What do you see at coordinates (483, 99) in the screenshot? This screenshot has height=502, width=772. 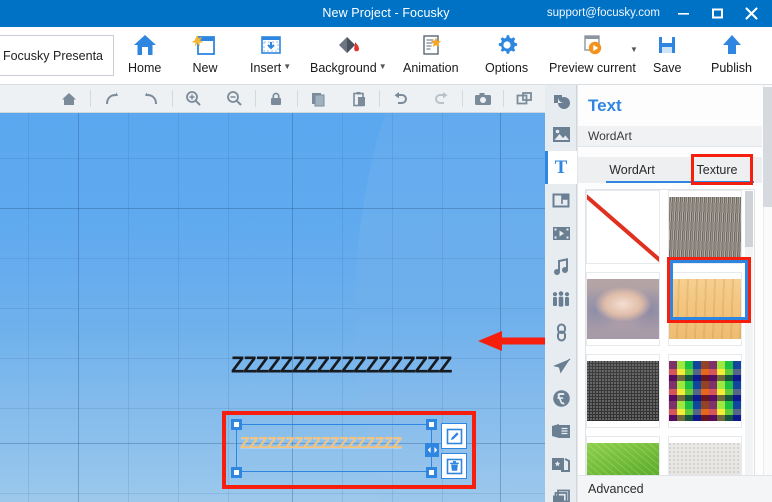 I see `camera-icon` at bounding box center [483, 99].